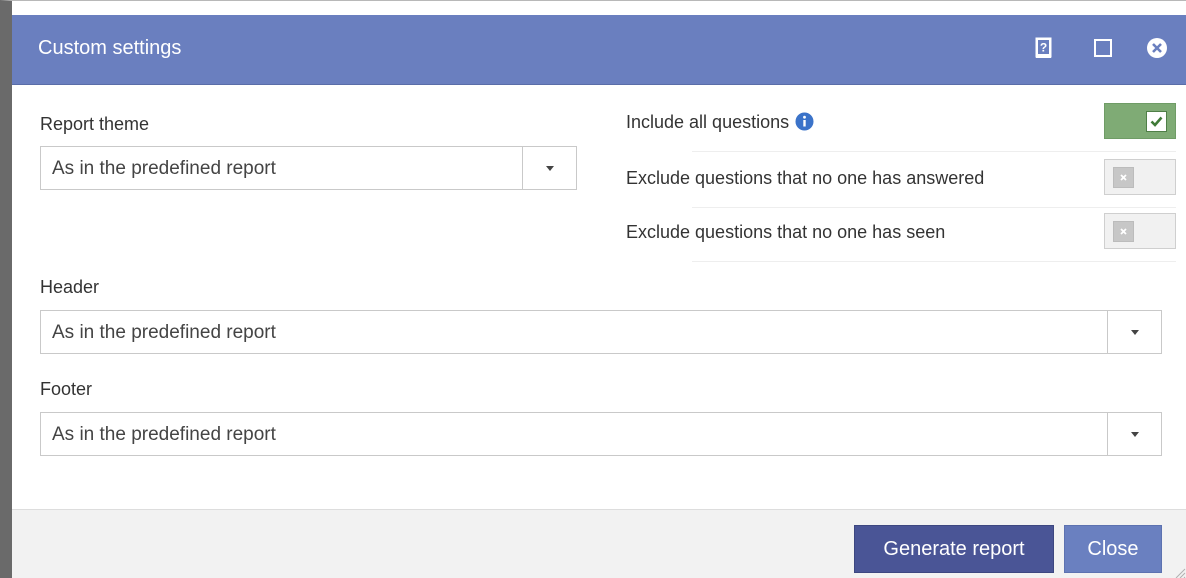 Image resolution: width=1186 pixels, height=578 pixels. I want to click on check-icon, so click(1156, 121).